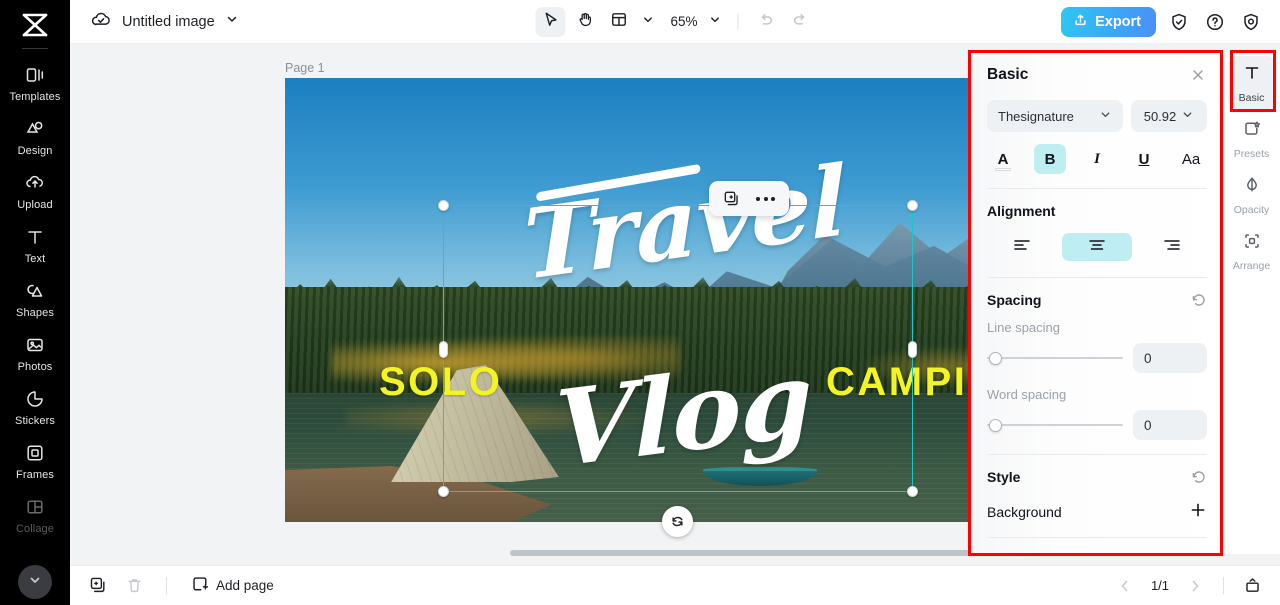  What do you see at coordinates (1023, 327) in the screenshot?
I see `line-spacing-label: Line spacing` at bounding box center [1023, 327].